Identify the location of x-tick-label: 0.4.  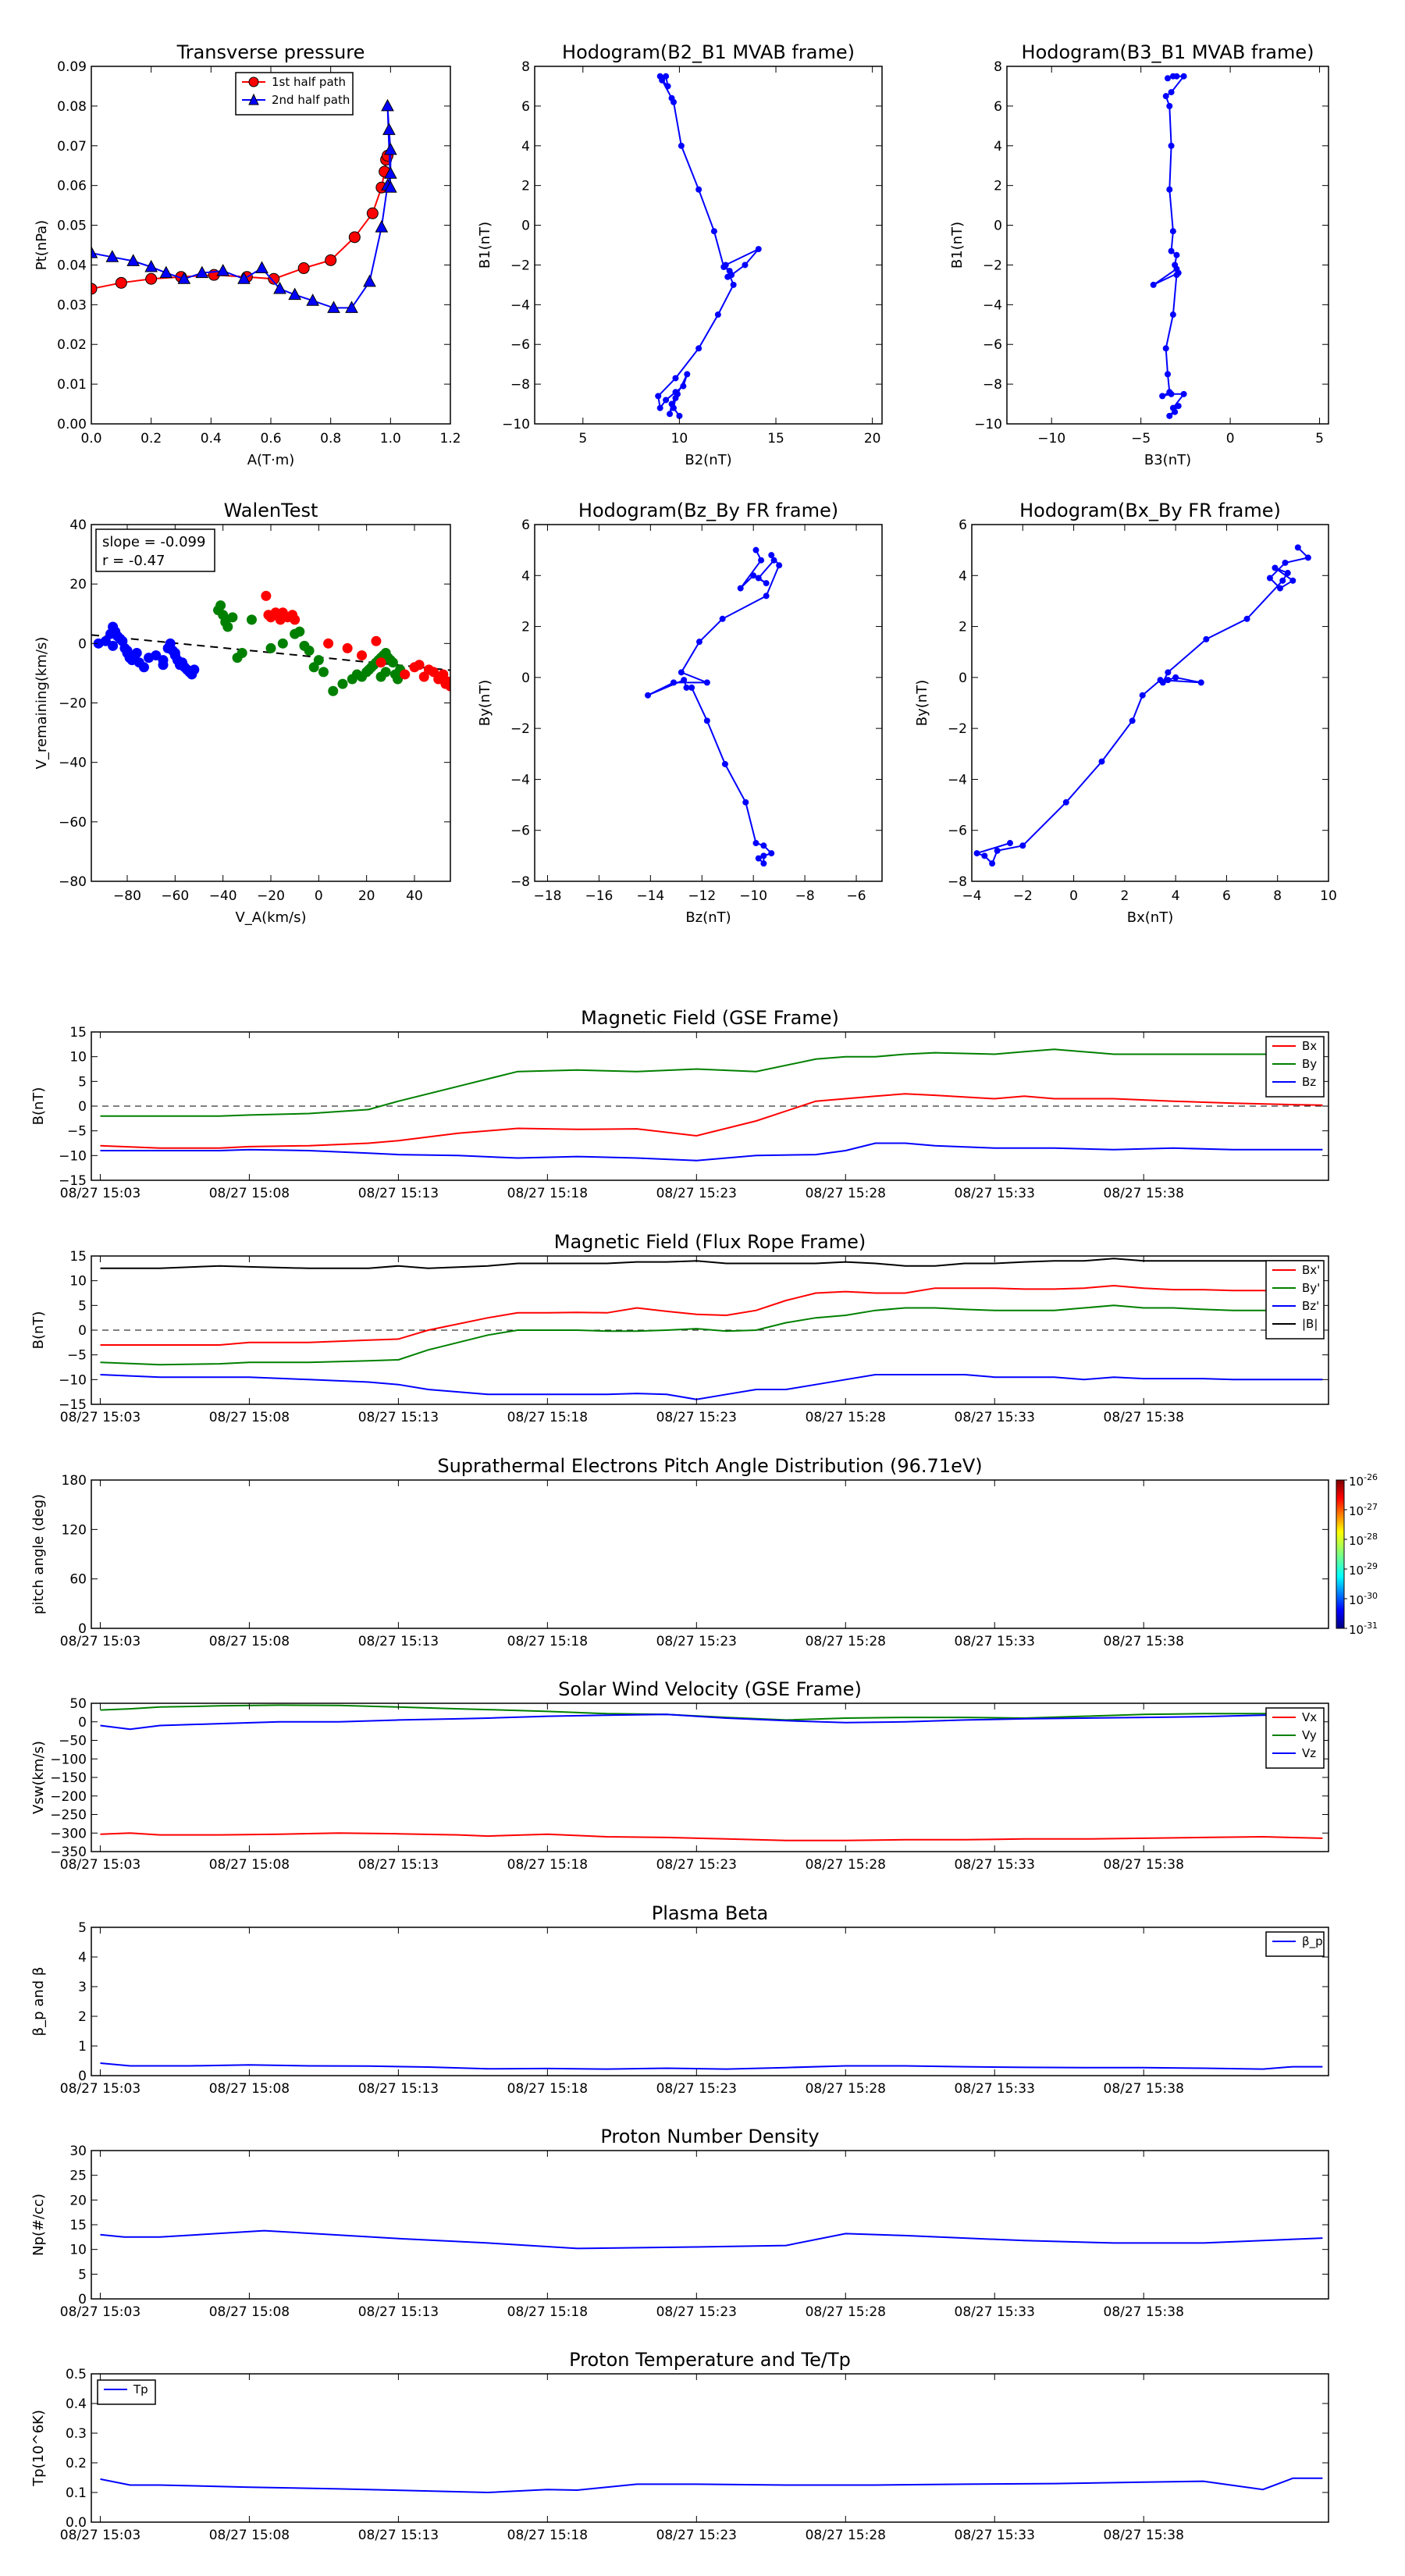
(211, 439).